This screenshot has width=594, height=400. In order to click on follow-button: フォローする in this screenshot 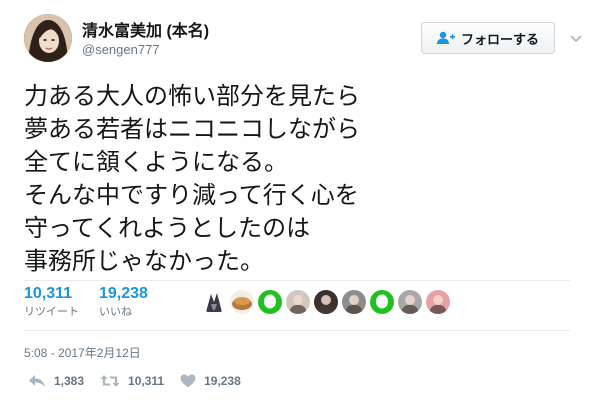, I will do `click(488, 38)`.